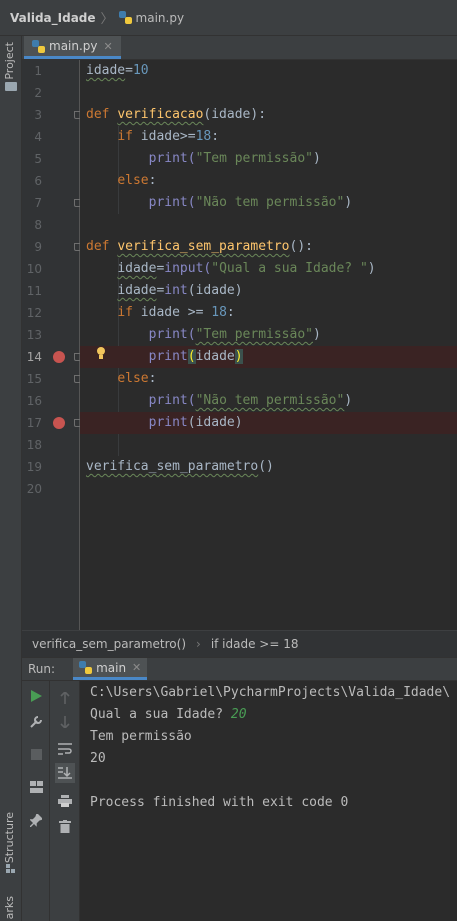 Image resolution: width=457 pixels, height=921 pixels. I want to click on wrench-icon, so click(36, 722).